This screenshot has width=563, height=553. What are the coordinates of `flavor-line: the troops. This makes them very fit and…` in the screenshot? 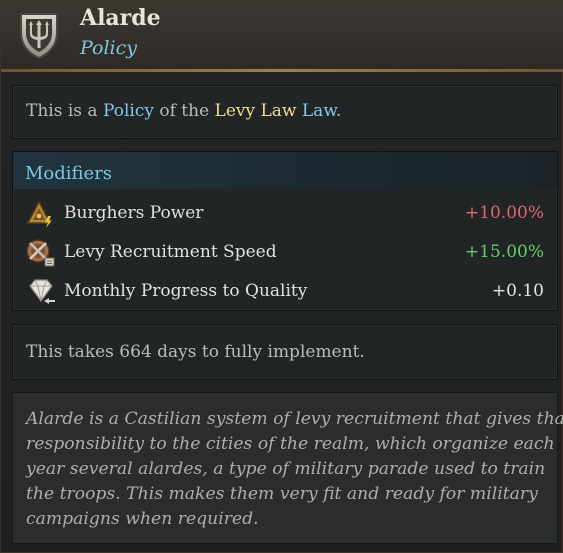 It's located at (282, 494).